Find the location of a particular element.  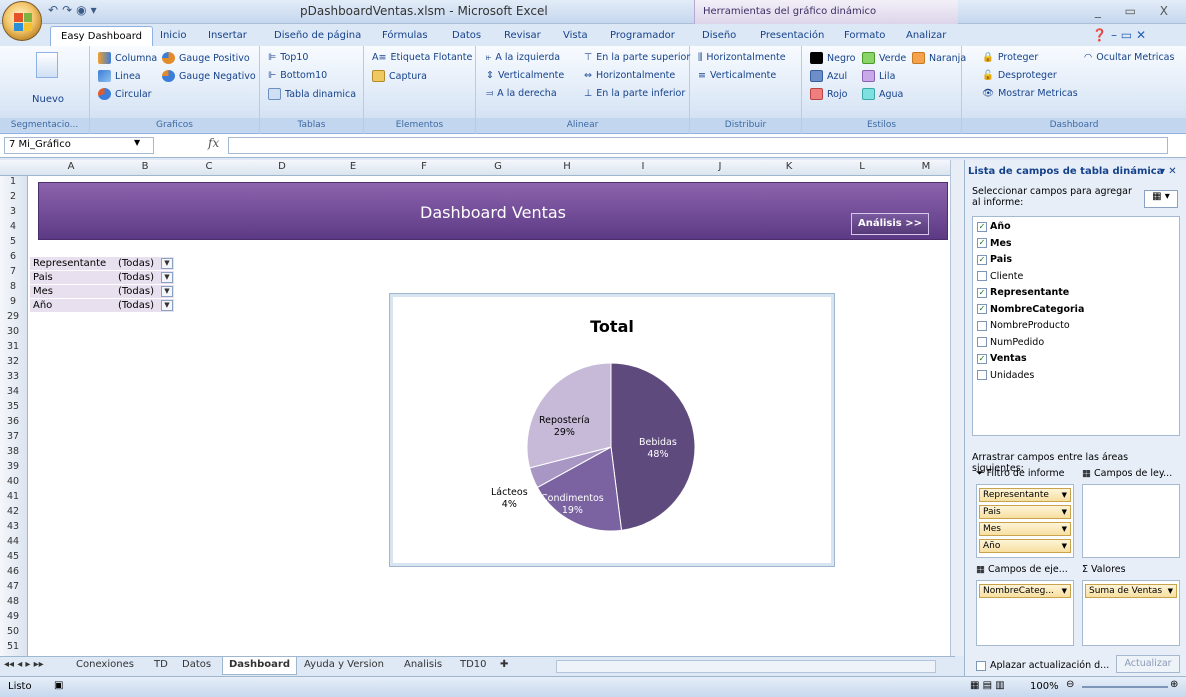

row-header: 2 is located at coordinates (13, 196).